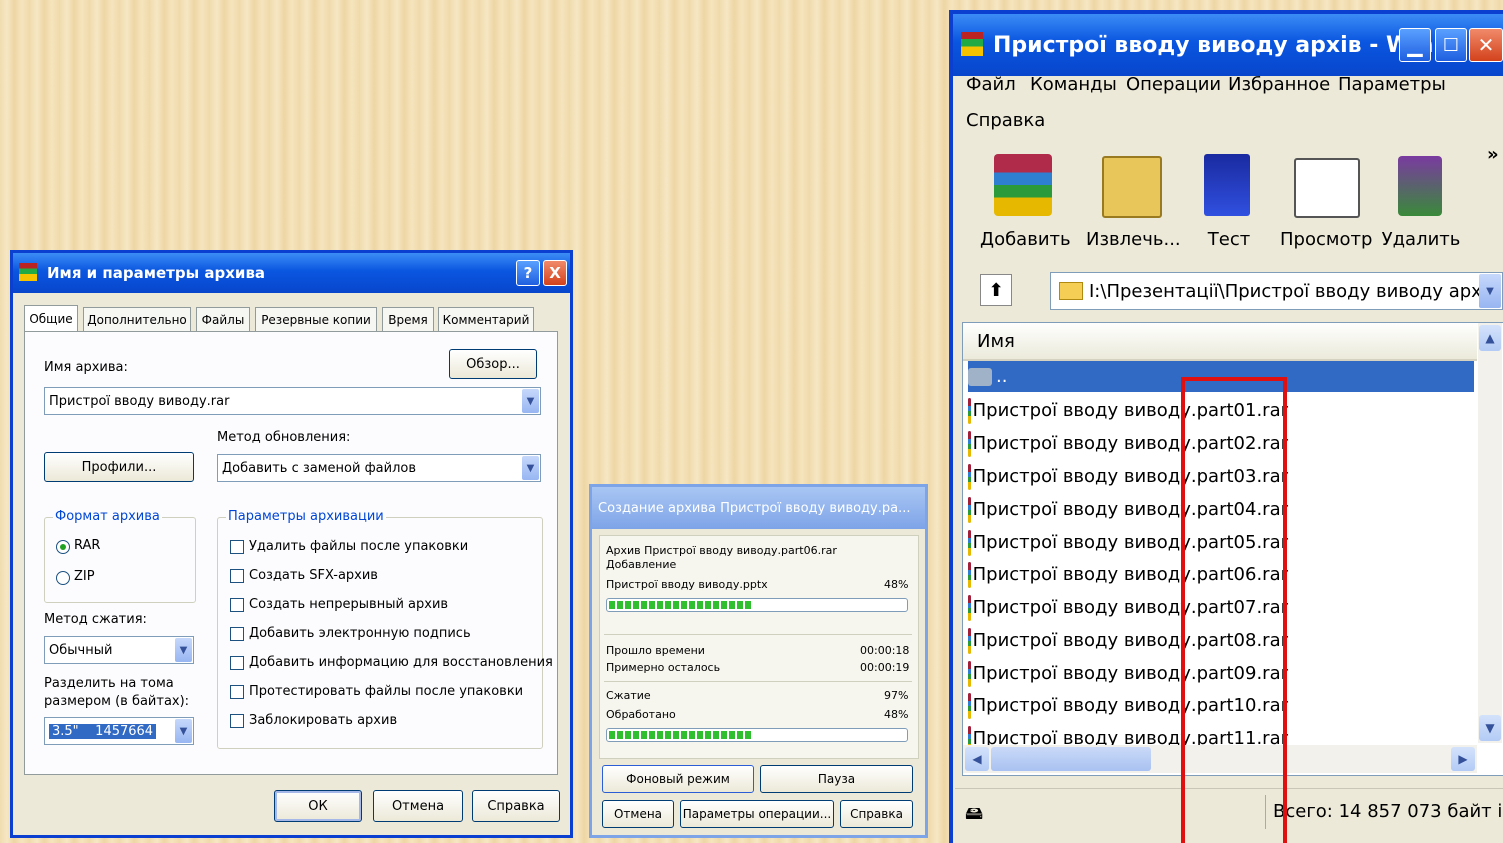 Image resolution: width=1503 pixels, height=843 pixels. What do you see at coordinates (1234, 610) in the screenshot?
I see `highlight-box` at bounding box center [1234, 610].